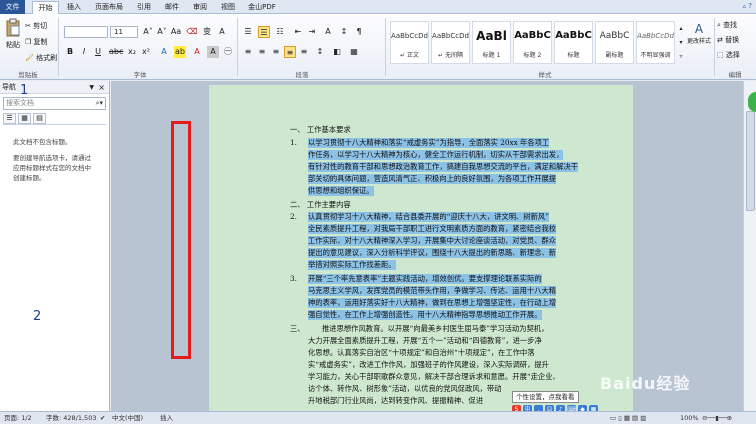  Describe the element at coordinates (450, 42) in the screenshot. I see `style-no-spacing: AaBbCcDd ↵ 无间隔` at that location.